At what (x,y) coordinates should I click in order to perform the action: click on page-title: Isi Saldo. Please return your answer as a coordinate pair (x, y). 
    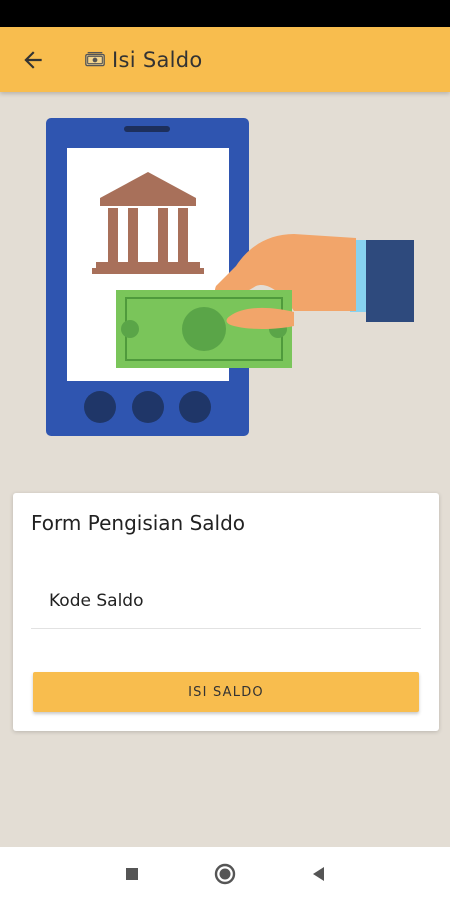
    Looking at the image, I should click on (143, 60).